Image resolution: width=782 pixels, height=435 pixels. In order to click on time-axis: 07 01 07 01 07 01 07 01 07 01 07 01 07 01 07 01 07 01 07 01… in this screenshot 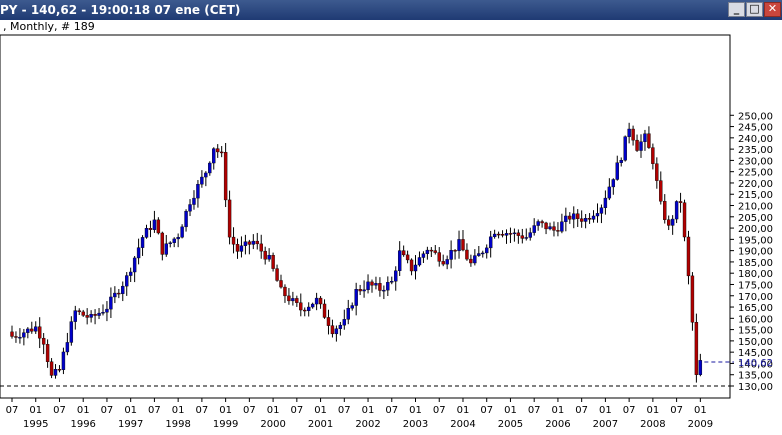, I will do `click(359, 414)`.